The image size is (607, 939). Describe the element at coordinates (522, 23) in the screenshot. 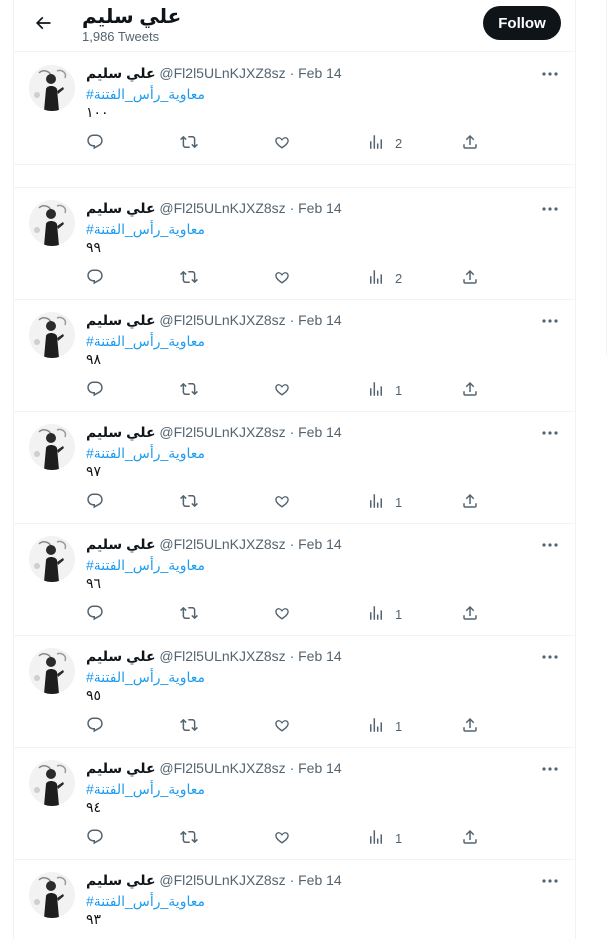

I see `follow-button: Follow` at that location.